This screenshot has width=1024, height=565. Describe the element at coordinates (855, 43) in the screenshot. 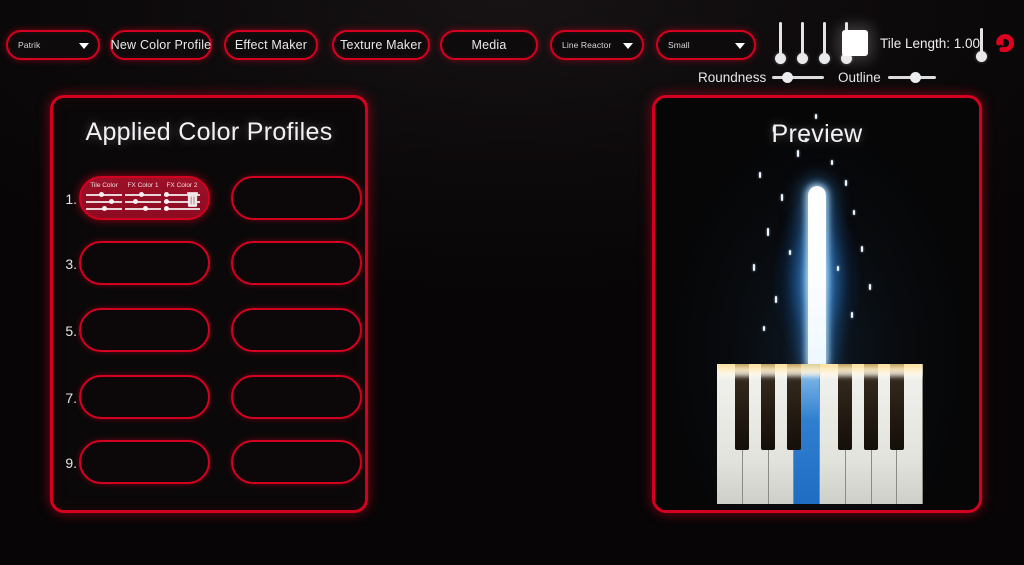

I see `tile-color-swatch` at that location.